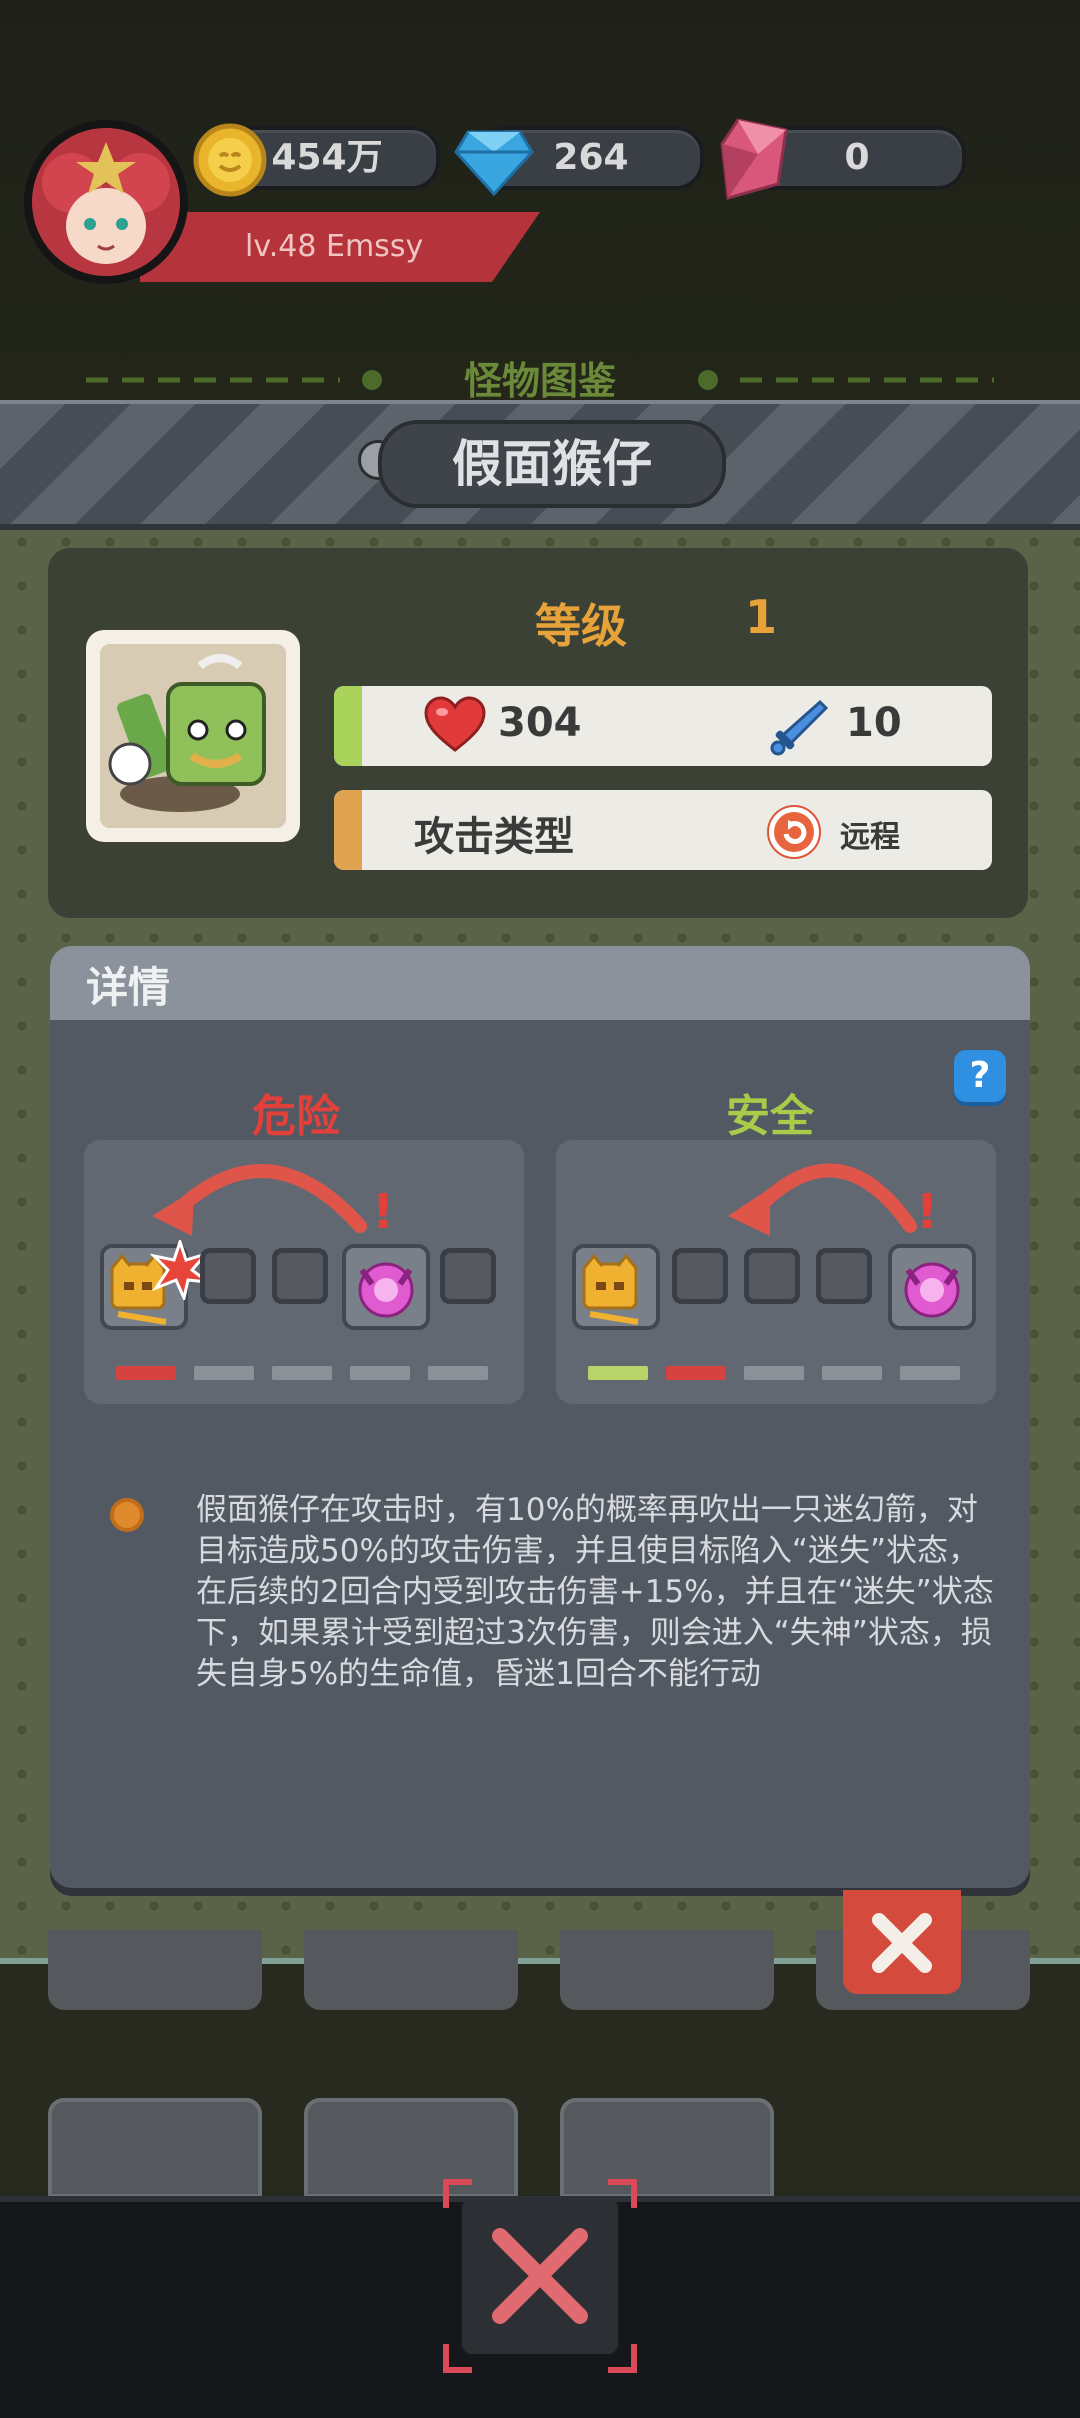 The width and height of the screenshot is (1080, 2418). Describe the element at coordinates (663, 830) in the screenshot. I see `attack-type-row: 攻击类型 远程` at that location.